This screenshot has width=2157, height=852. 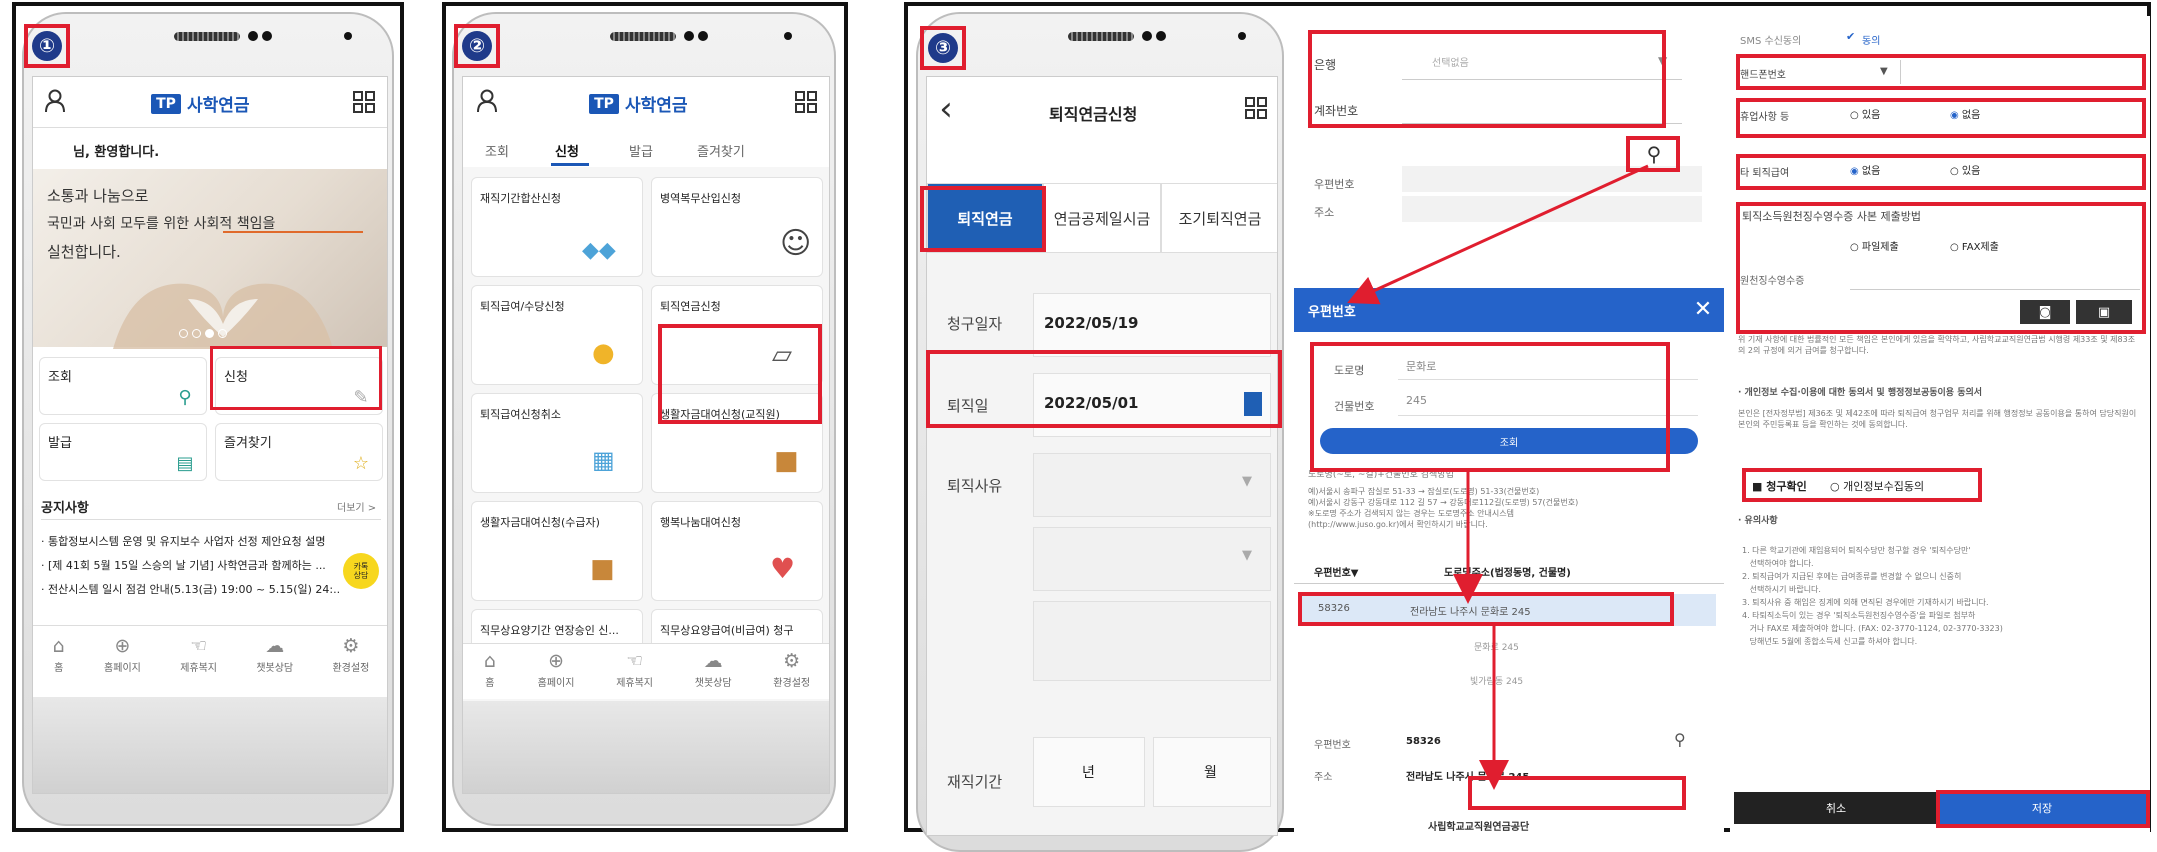 I want to click on step-1-highlight: ①, so click(x=47, y=46).